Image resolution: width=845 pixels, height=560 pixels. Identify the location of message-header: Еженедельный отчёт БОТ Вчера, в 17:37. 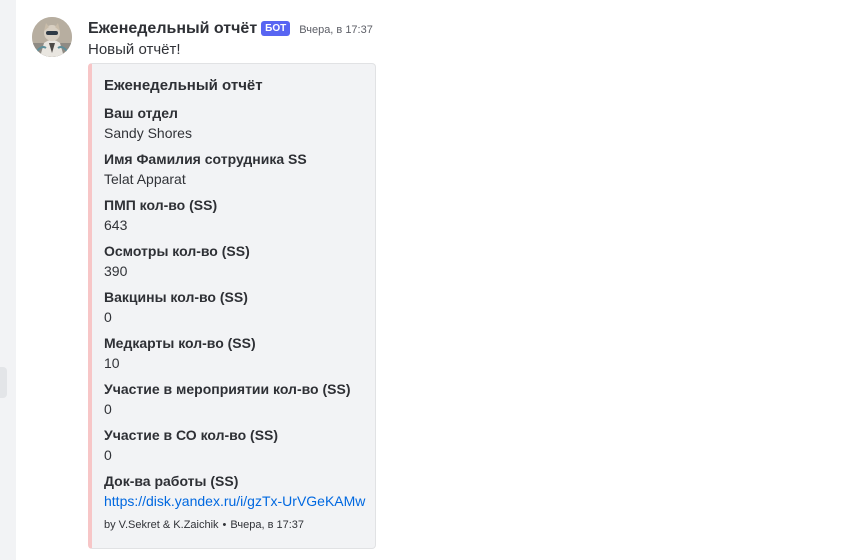
(230, 29).